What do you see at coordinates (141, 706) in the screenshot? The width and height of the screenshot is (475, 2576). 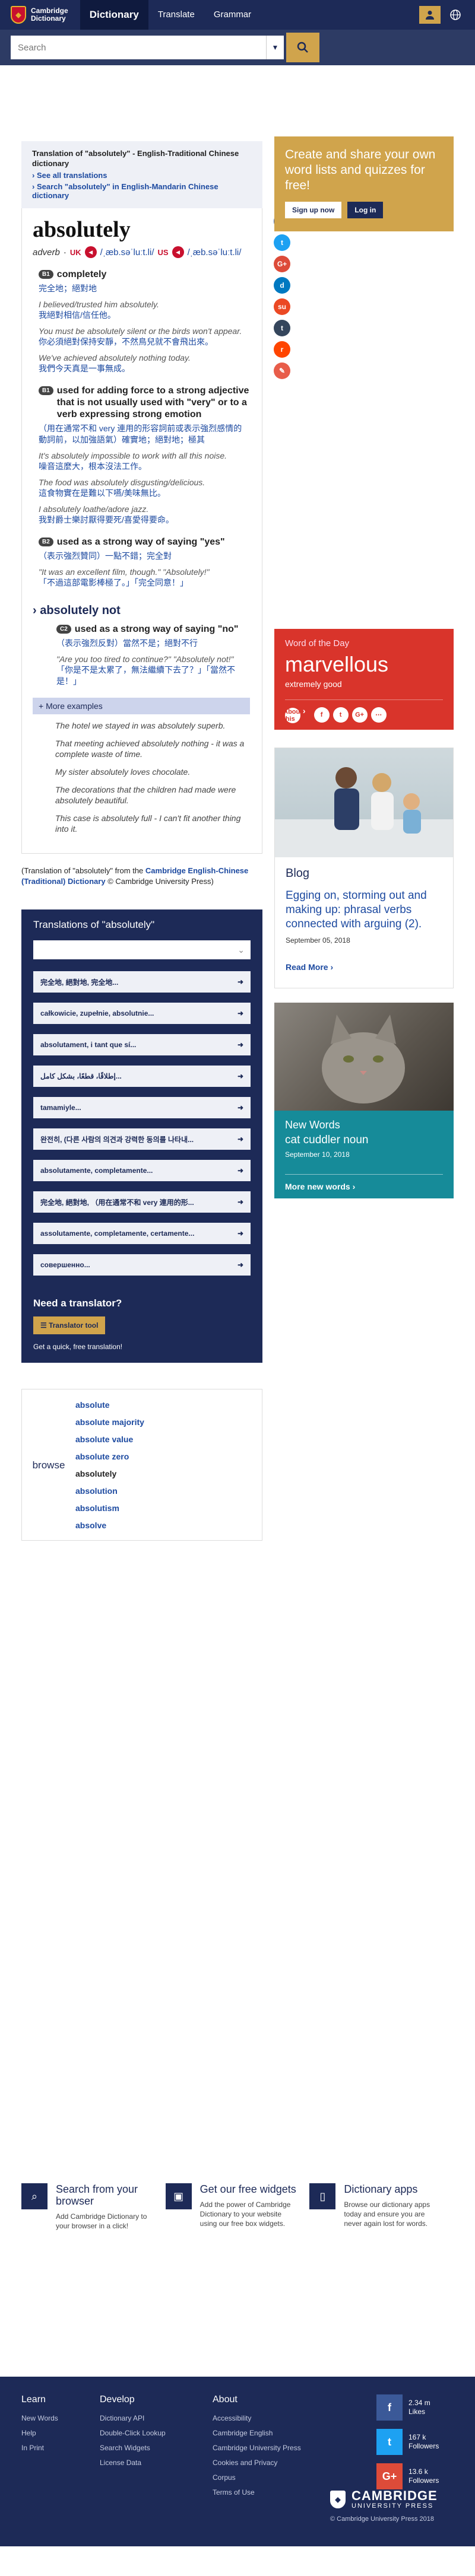 I see `more-examples-toggle: + More examples` at bounding box center [141, 706].